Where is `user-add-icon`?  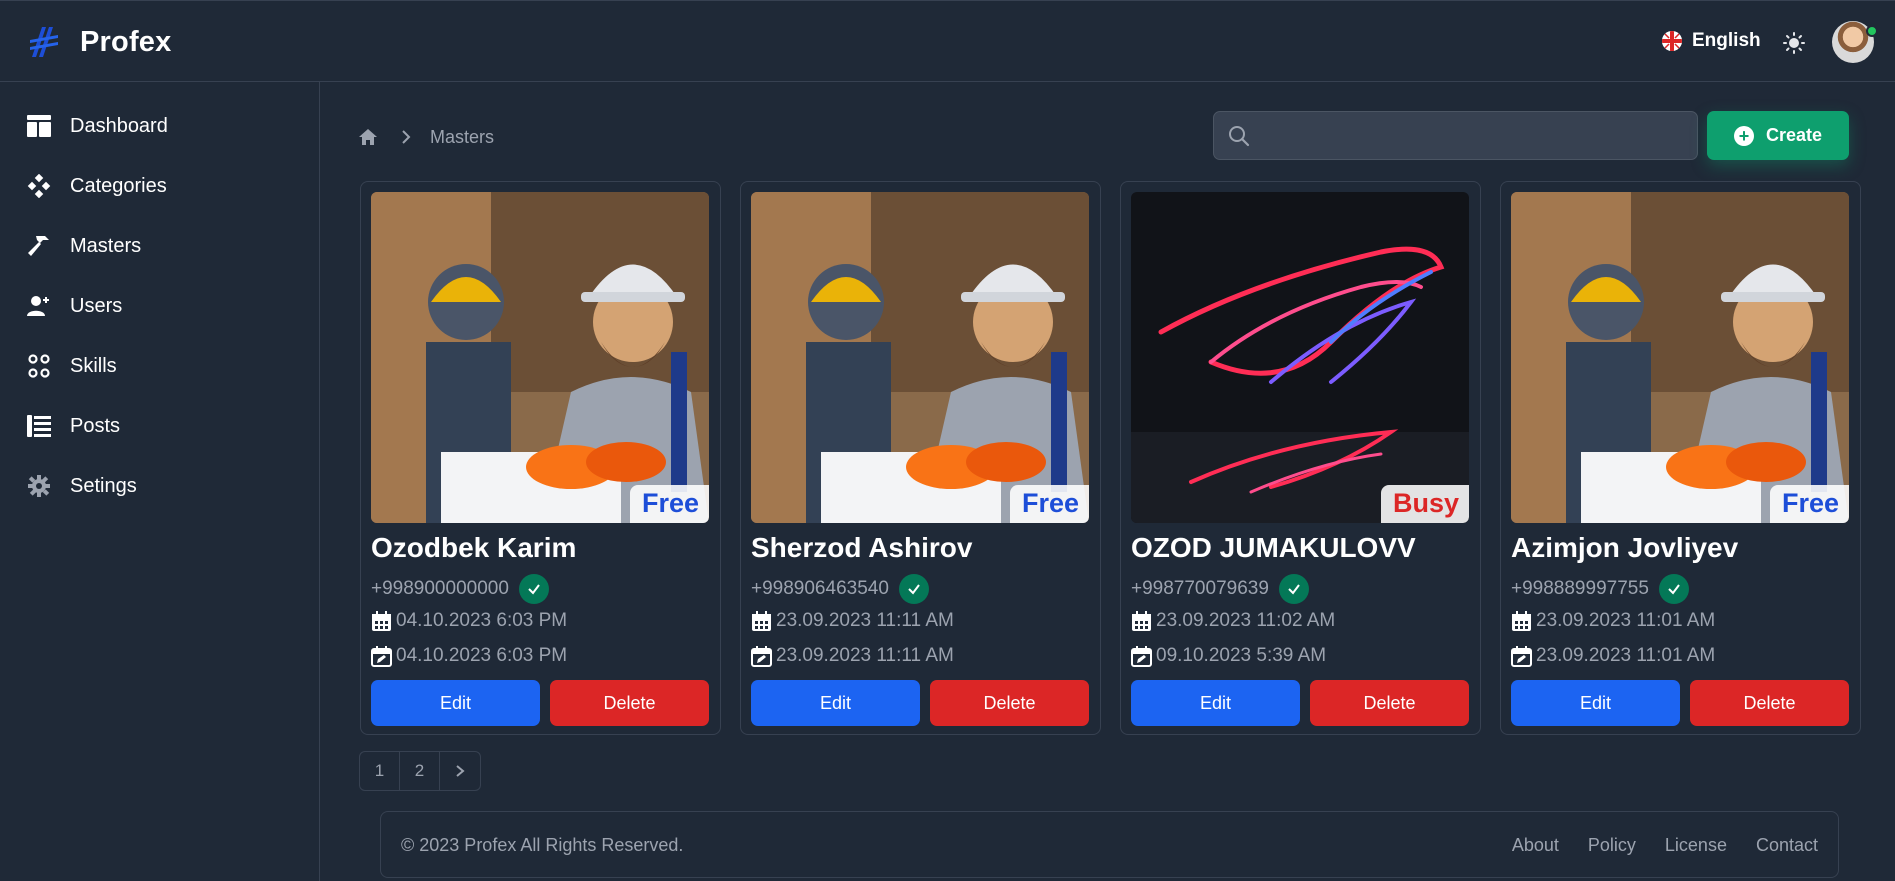 user-add-icon is located at coordinates (39, 306).